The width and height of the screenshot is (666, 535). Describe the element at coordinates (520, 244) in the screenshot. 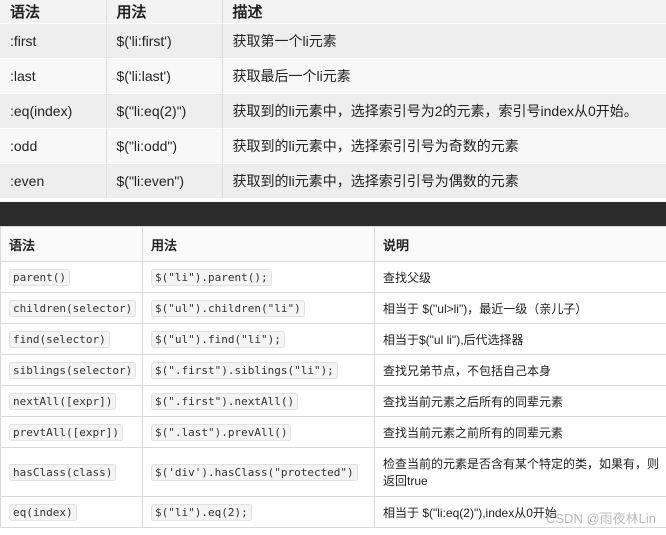

I see `header-explanation: 说明` at that location.